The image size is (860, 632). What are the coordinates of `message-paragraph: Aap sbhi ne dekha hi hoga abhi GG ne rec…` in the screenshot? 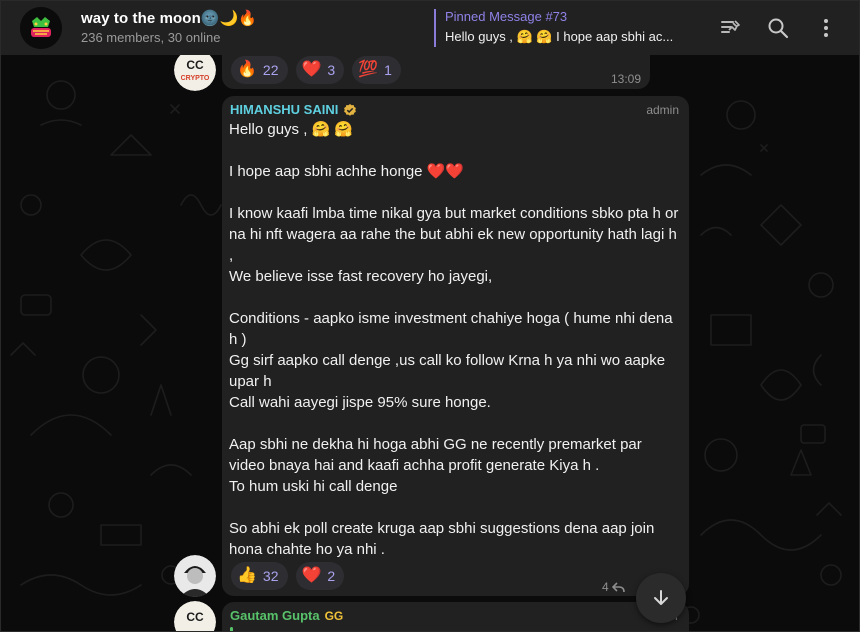 It's located at (435, 455).